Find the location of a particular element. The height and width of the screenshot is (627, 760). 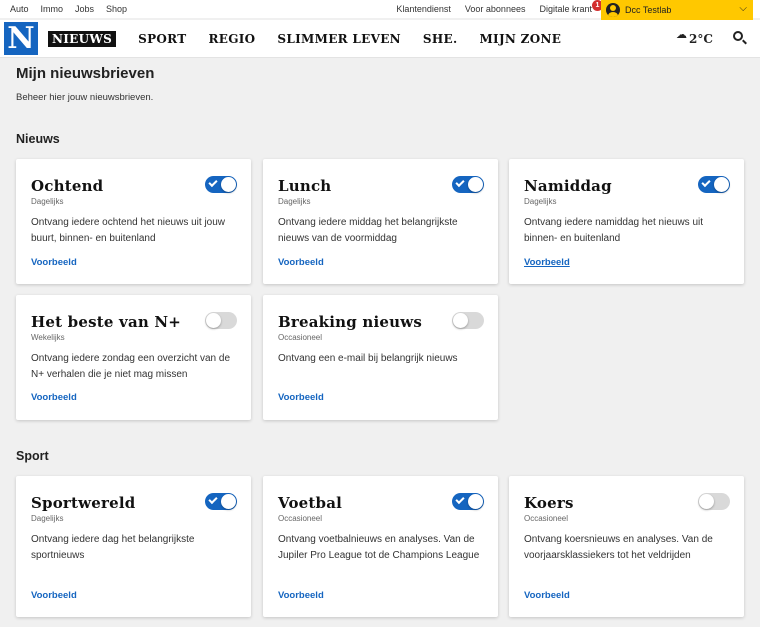

user-avatar-icon is located at coordinates (613, 10).